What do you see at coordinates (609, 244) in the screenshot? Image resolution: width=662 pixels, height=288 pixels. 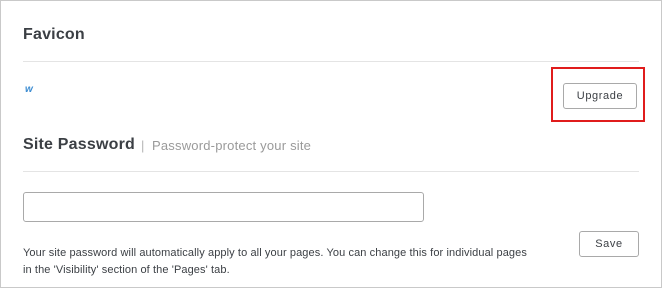 I see `save-button: Save` at bounding box center [609, 244].